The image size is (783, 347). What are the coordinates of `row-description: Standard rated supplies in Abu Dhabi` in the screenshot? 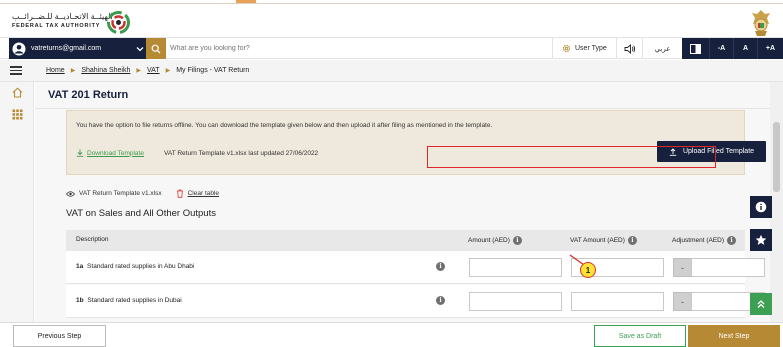 It's located at (141, 266).